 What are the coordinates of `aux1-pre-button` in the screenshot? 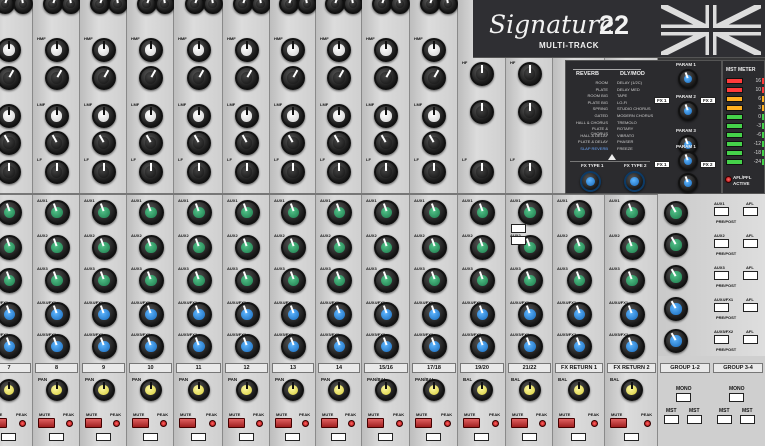 It's located at (518, 228).